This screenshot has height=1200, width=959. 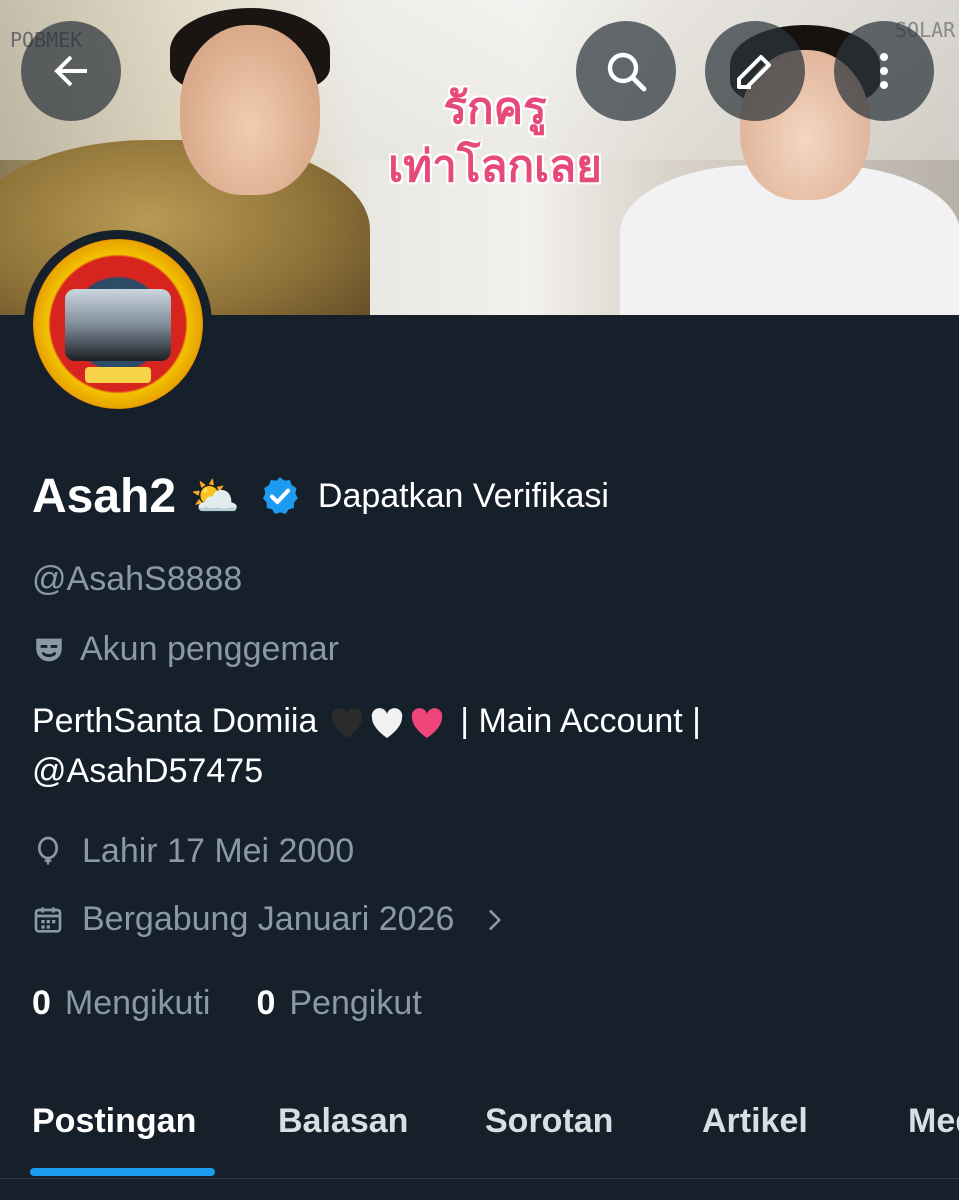 I want to click on account-category: Akun penggemar, so click(x=185, y=649).